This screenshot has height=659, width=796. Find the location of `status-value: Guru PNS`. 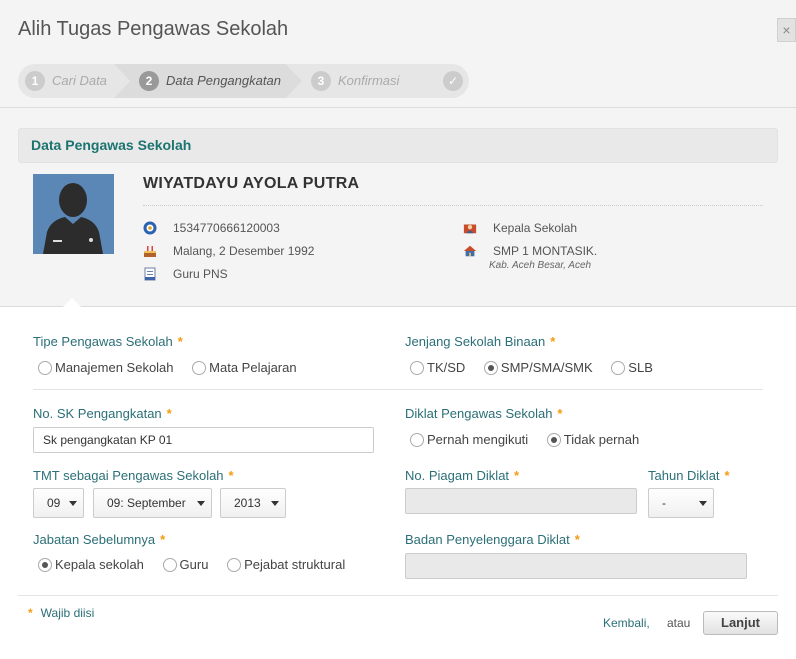

status-value: Guru PNS is located at coordinates (200, 274).